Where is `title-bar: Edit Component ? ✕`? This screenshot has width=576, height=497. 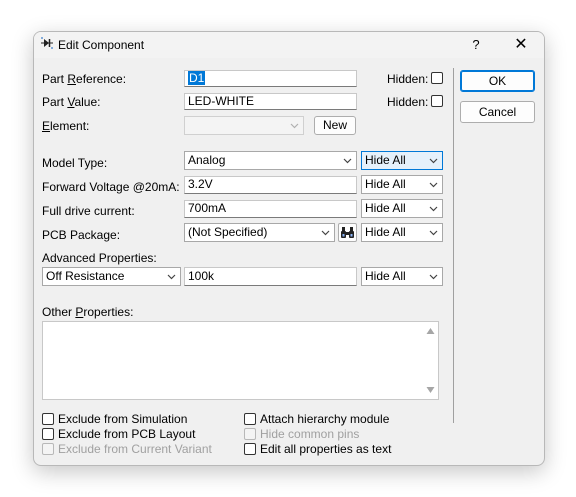 title-bar: Edit Component ? ✕ is located at coordinates (289, 45).